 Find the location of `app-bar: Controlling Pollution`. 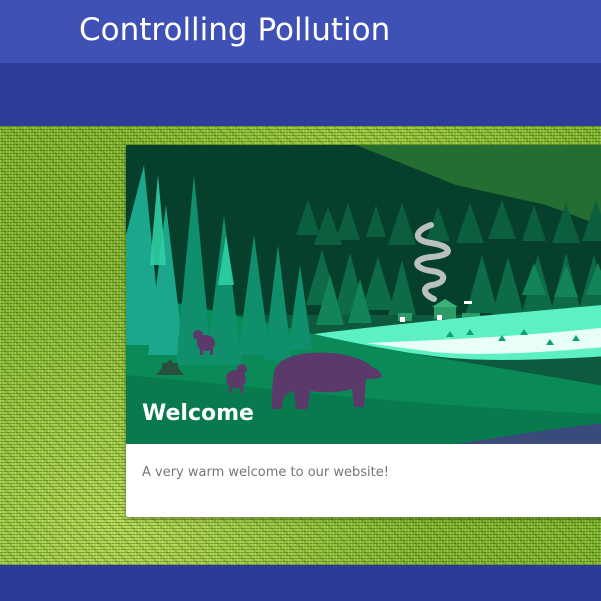

app-bar: Controlling Pollution is located at coordinates (300, 31).